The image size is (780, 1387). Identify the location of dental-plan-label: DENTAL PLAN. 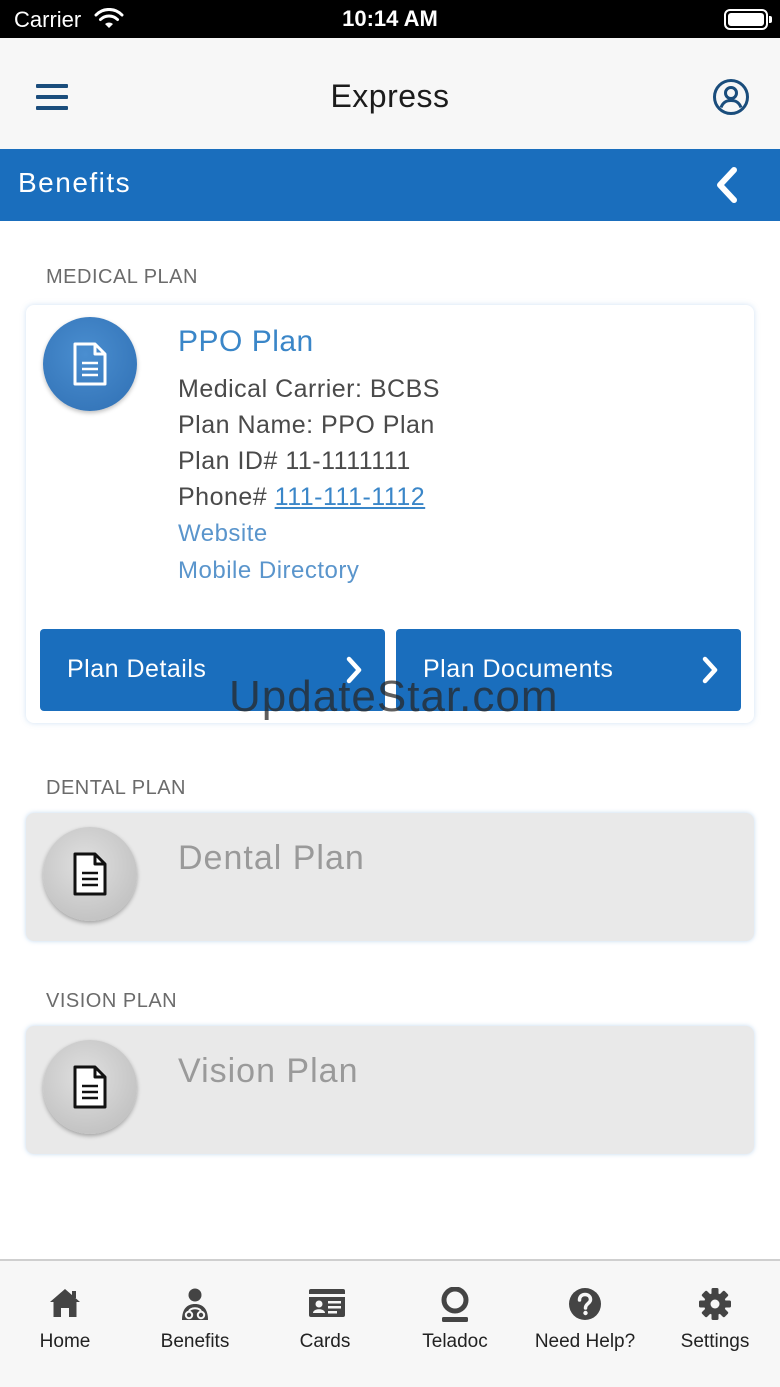
(116, 788).